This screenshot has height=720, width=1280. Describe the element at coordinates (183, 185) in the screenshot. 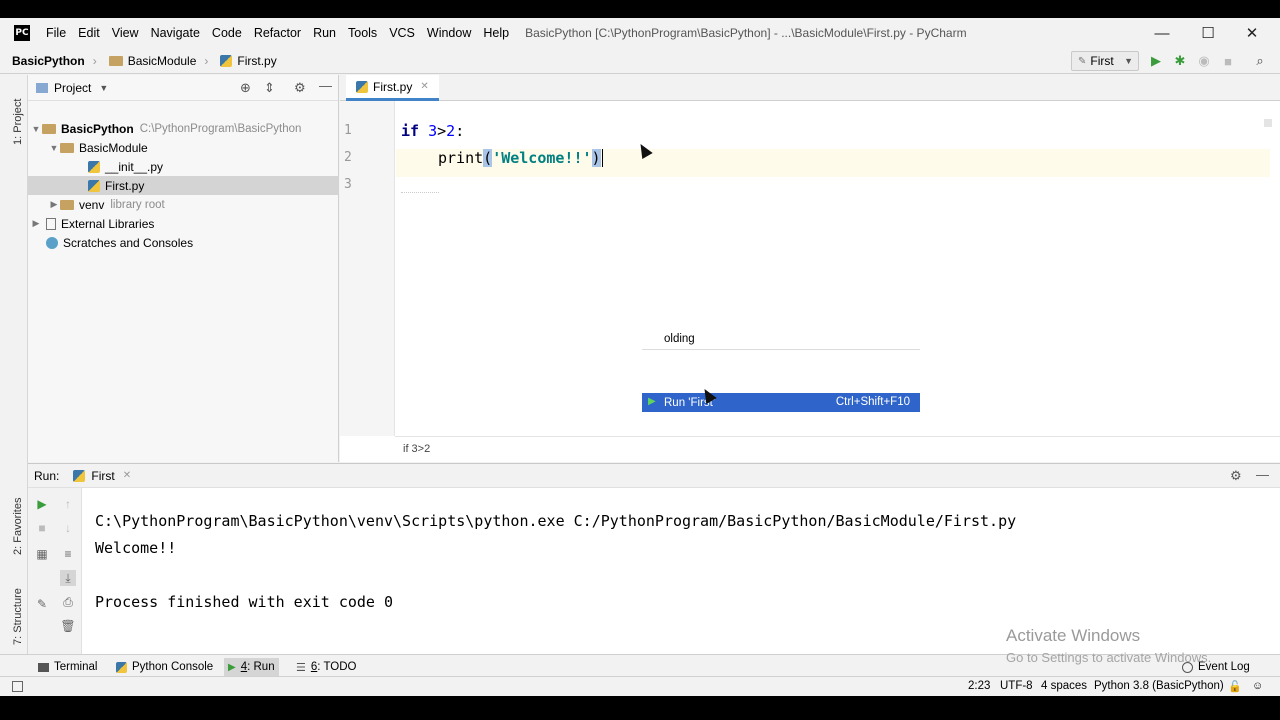

I see `tree-item-first-py: First.py` at that location.